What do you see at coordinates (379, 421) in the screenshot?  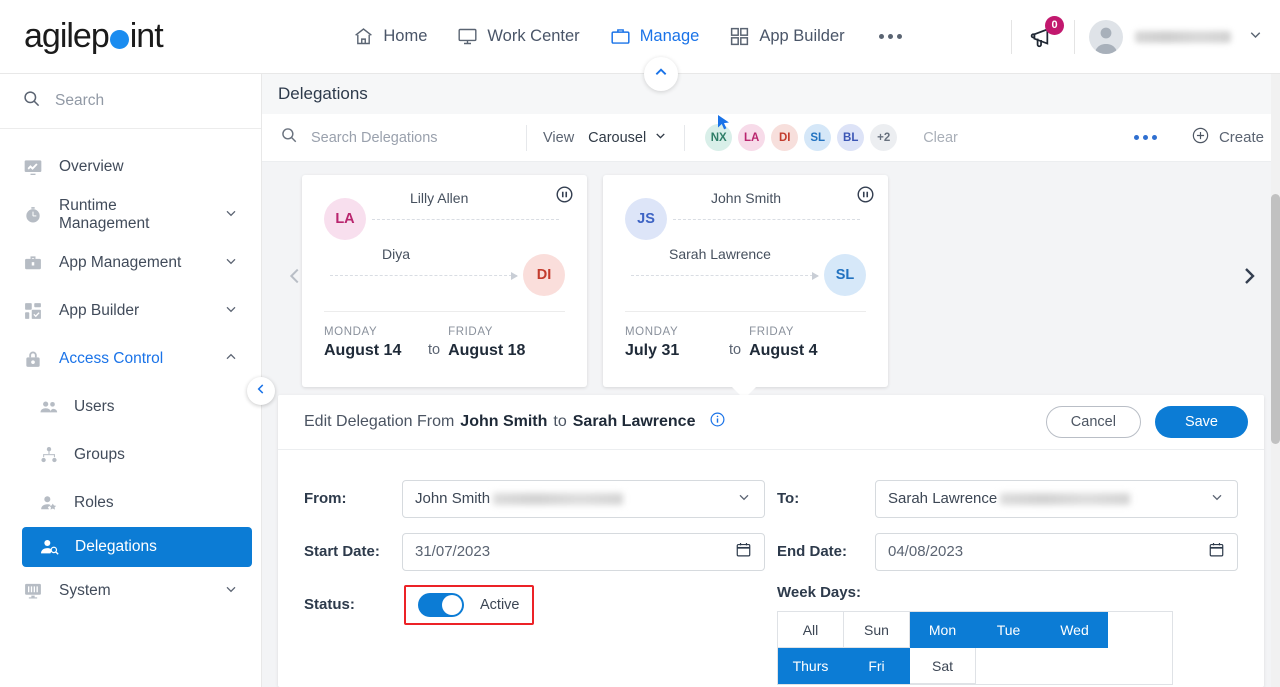 I see `edit-title-prefix: Edit Delegation From` at bounding box center [379, 421].